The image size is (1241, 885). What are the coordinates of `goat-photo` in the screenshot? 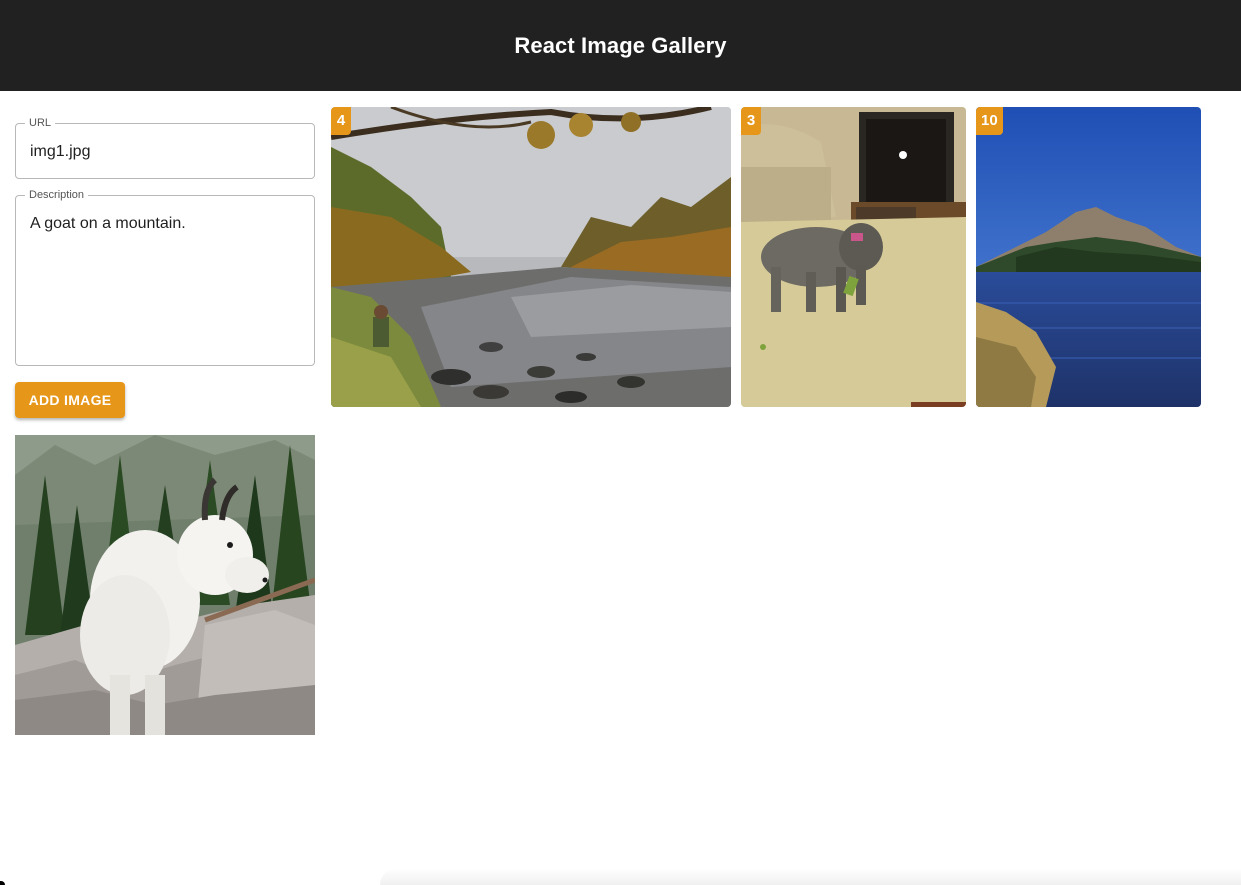 It's located at (165, 585).